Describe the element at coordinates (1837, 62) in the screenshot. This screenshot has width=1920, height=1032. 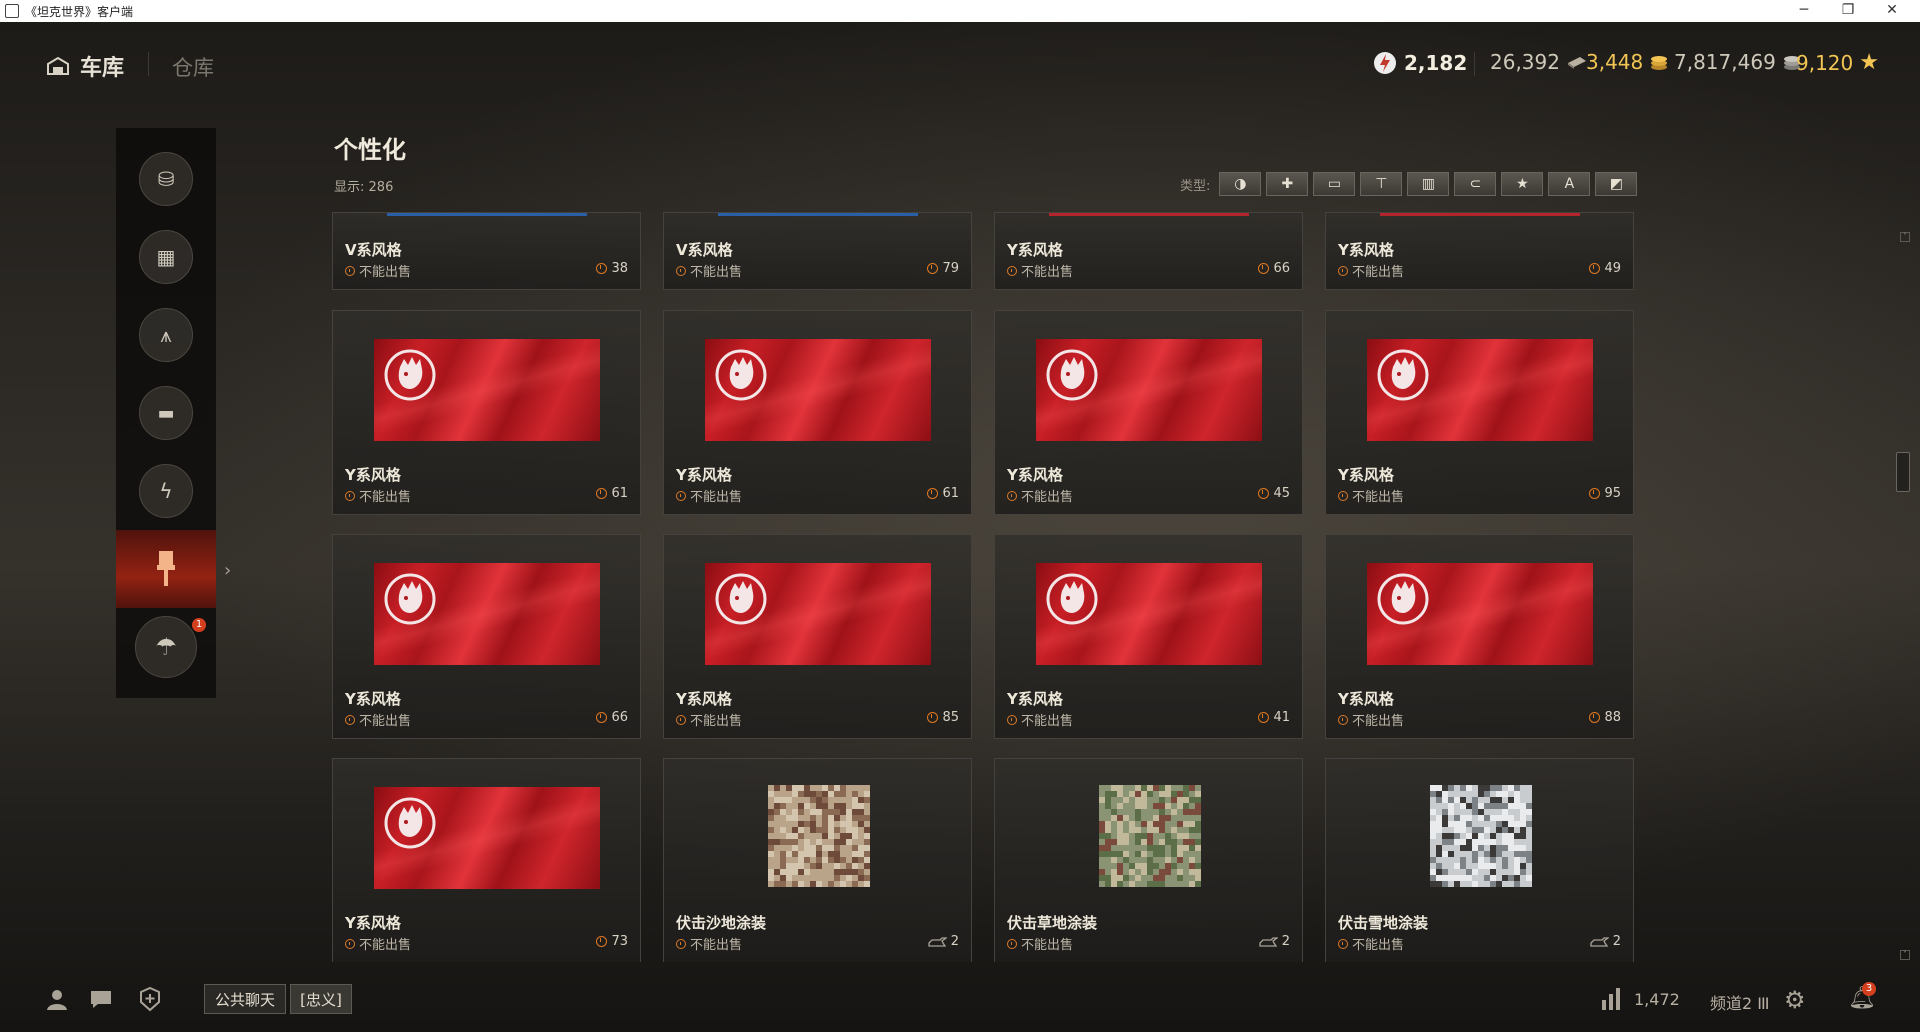
I see `xp-display: 9,120 ★` at that location.